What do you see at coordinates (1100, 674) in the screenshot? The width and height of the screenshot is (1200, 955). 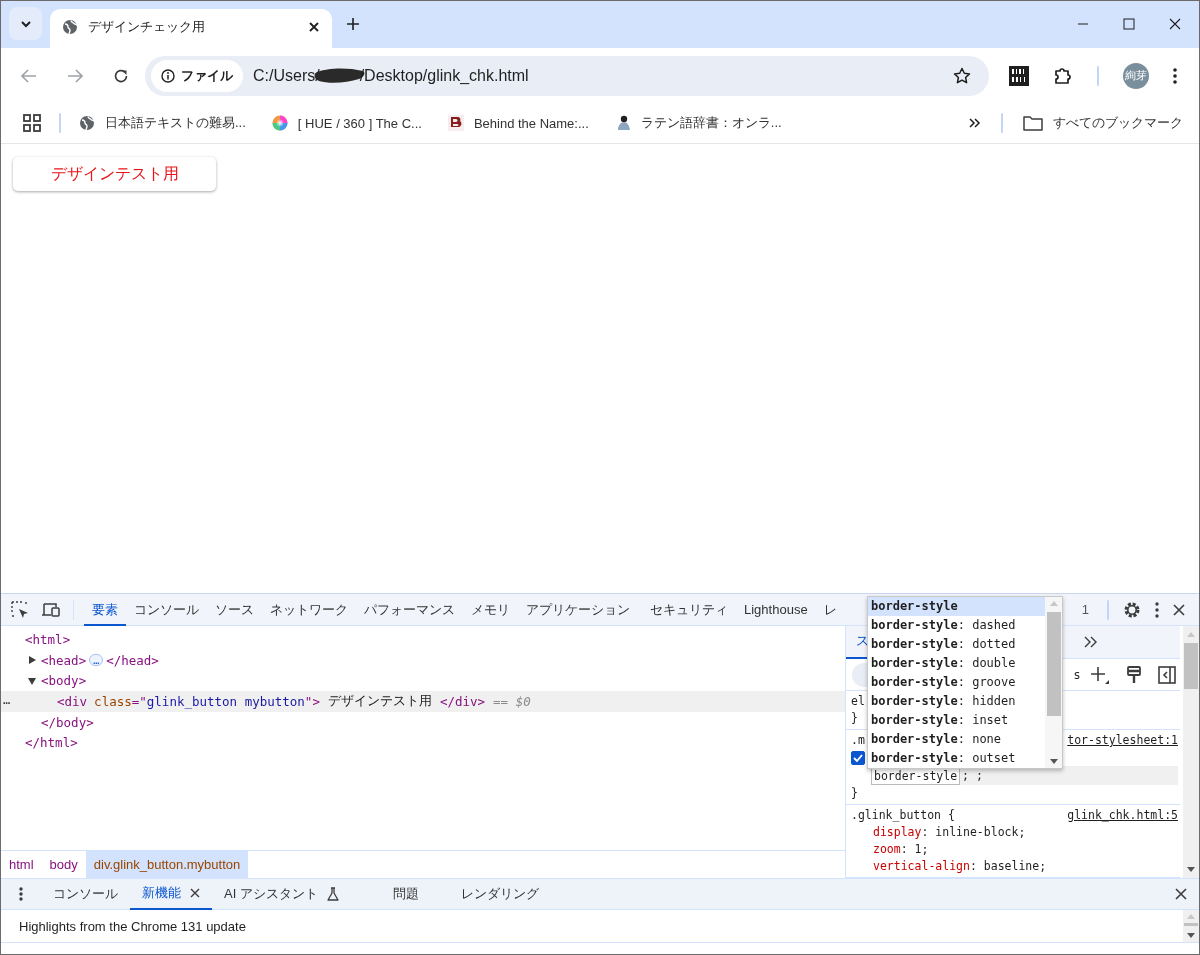 I see `new-rule-icon` at bounding box center [1100, 674].